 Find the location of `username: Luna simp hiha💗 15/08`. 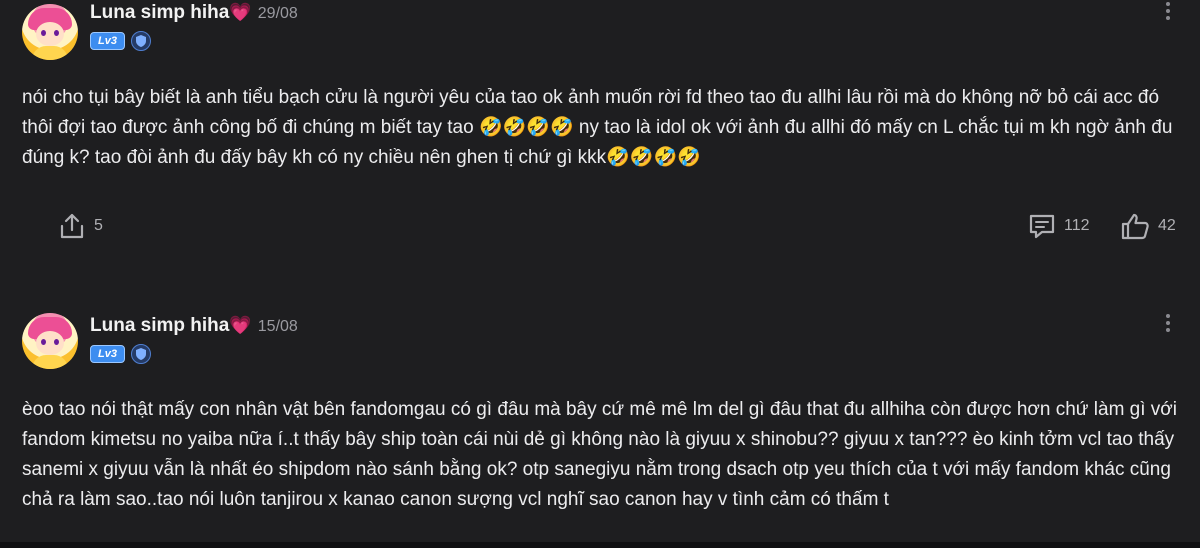

username: Luna simp hiha💗 15/08 is located at coordinates (194, 326).